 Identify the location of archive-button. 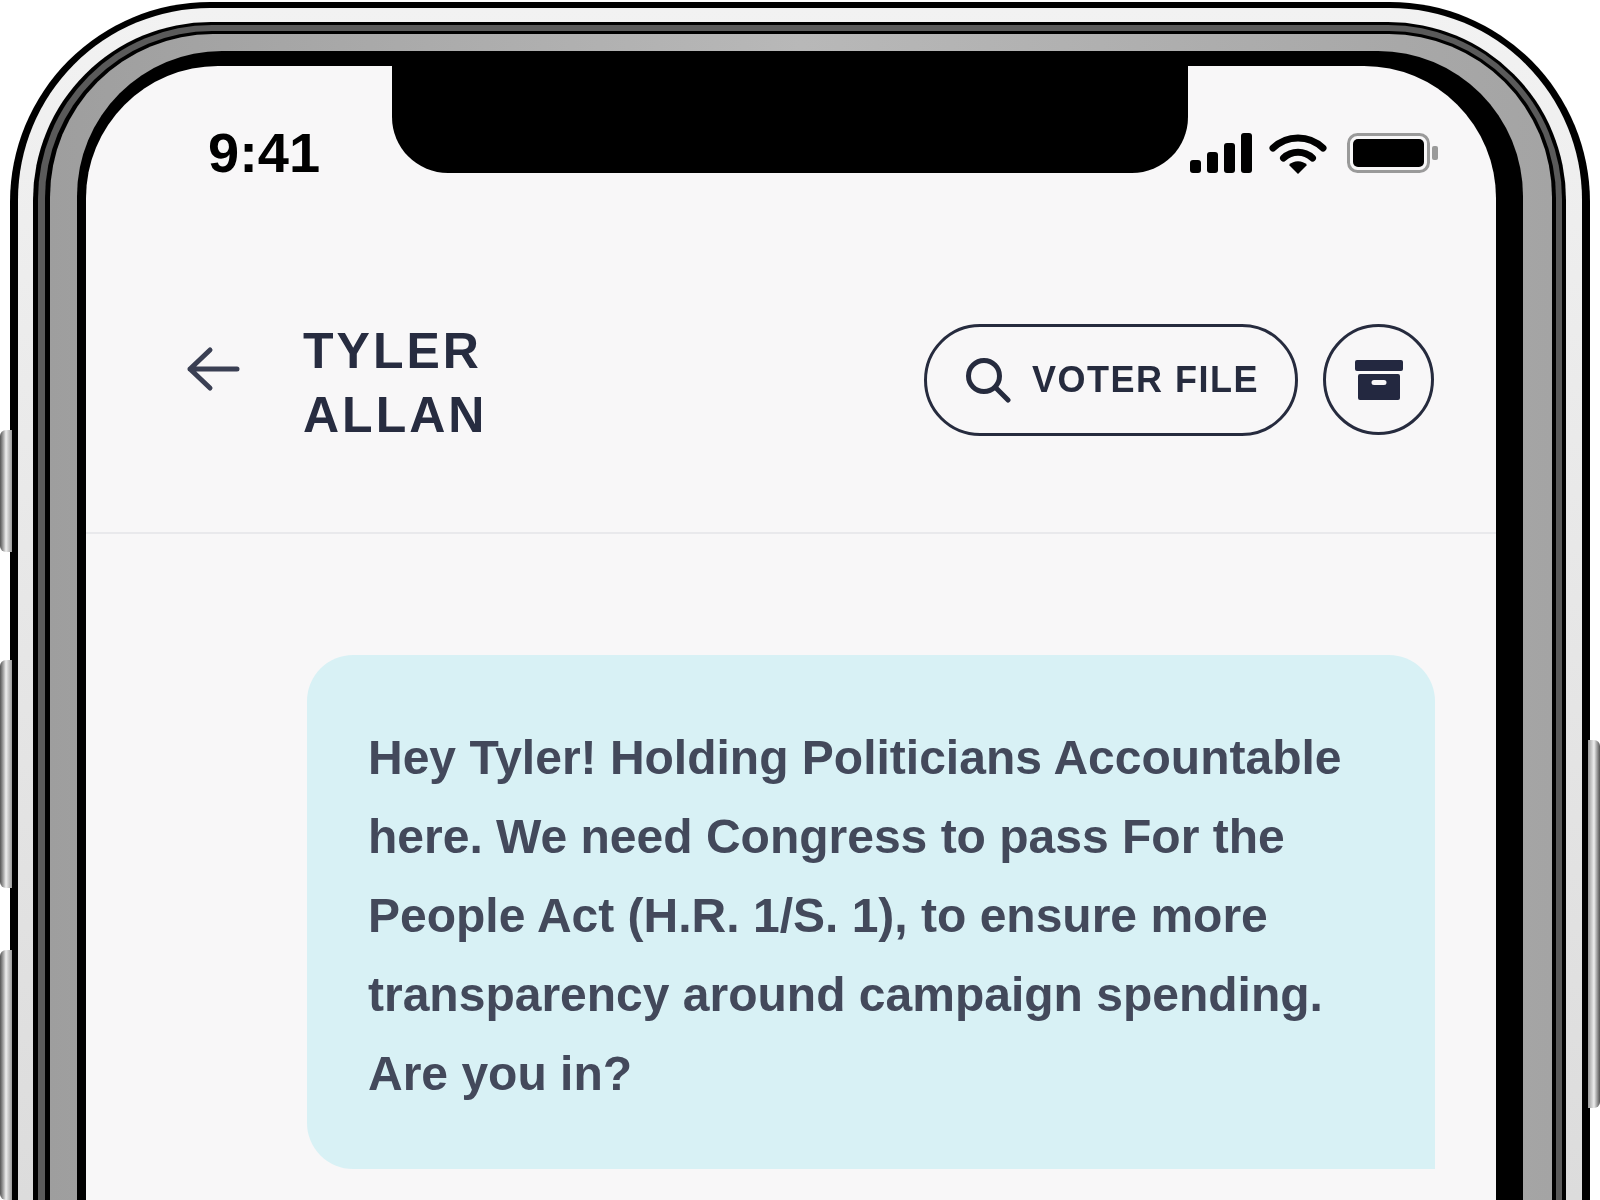
(1378, 379).